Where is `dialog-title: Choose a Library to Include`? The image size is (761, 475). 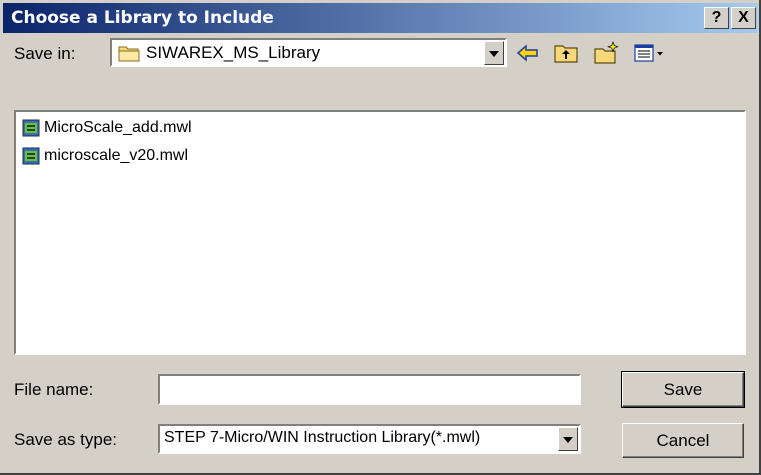 dialog-title: Choose a Library to Include is located at coordinates (142, 18).